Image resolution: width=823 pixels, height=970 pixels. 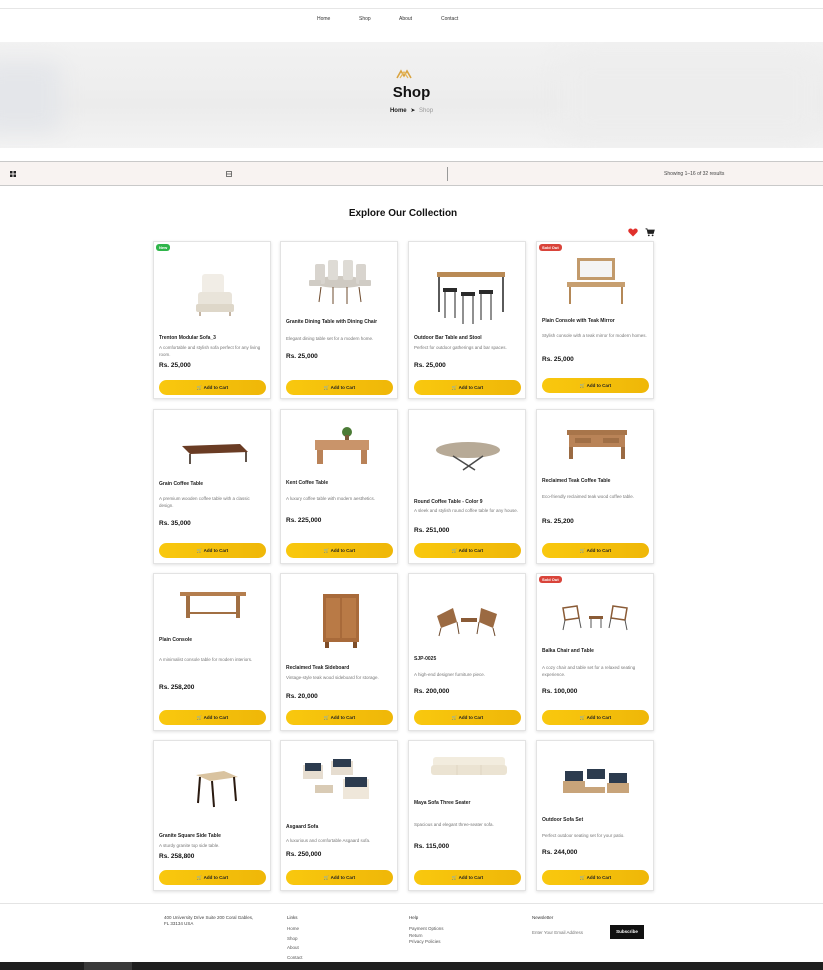 What do you see at coordinates (469, 803) in the screenshot?
I see `product-name: Maya Sofa Three Seater` at bounding box center [469, 803].